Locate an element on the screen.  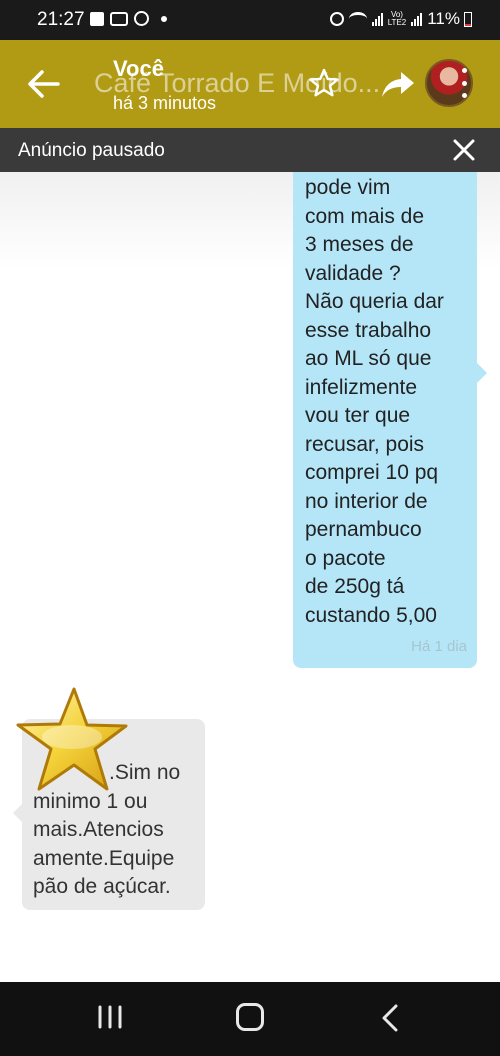
whatsapp-icon is located at coordinates (141, 18).